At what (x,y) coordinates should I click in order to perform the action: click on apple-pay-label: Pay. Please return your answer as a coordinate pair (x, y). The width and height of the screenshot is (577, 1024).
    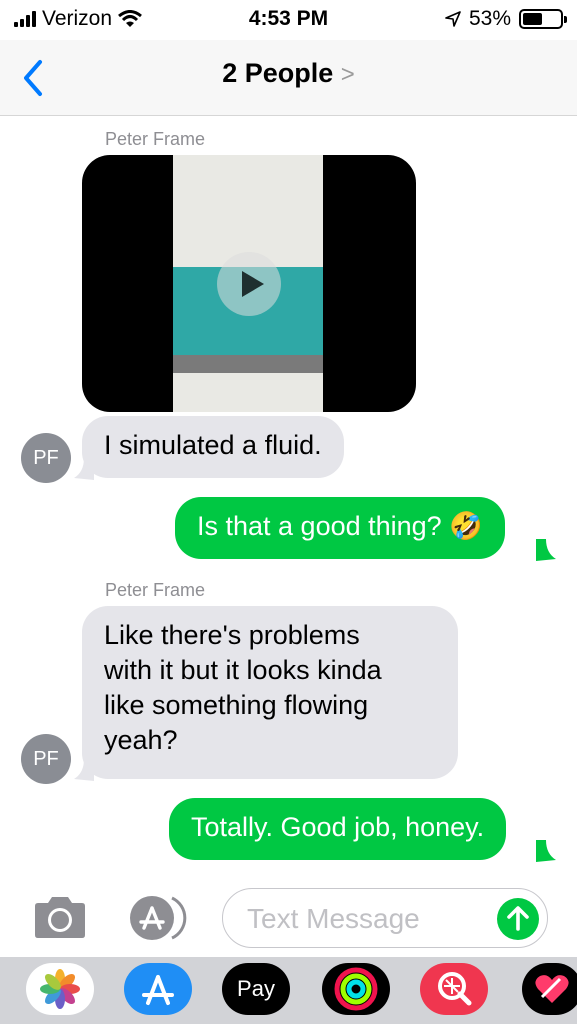
    Looking at the image, I should click on (256, 988).